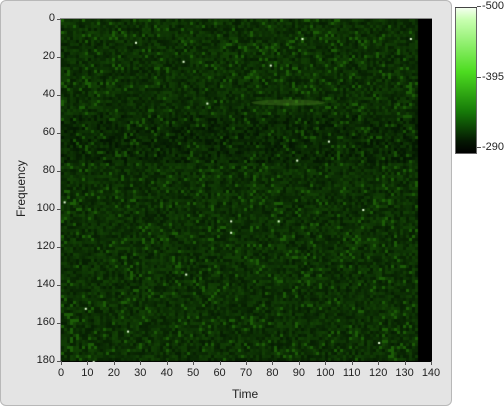 This screenshot has width=504, height=408. What do you see at coordinates (466, 79) in the screenshot?
I see `colorbar` at bounding box center [466, 79].